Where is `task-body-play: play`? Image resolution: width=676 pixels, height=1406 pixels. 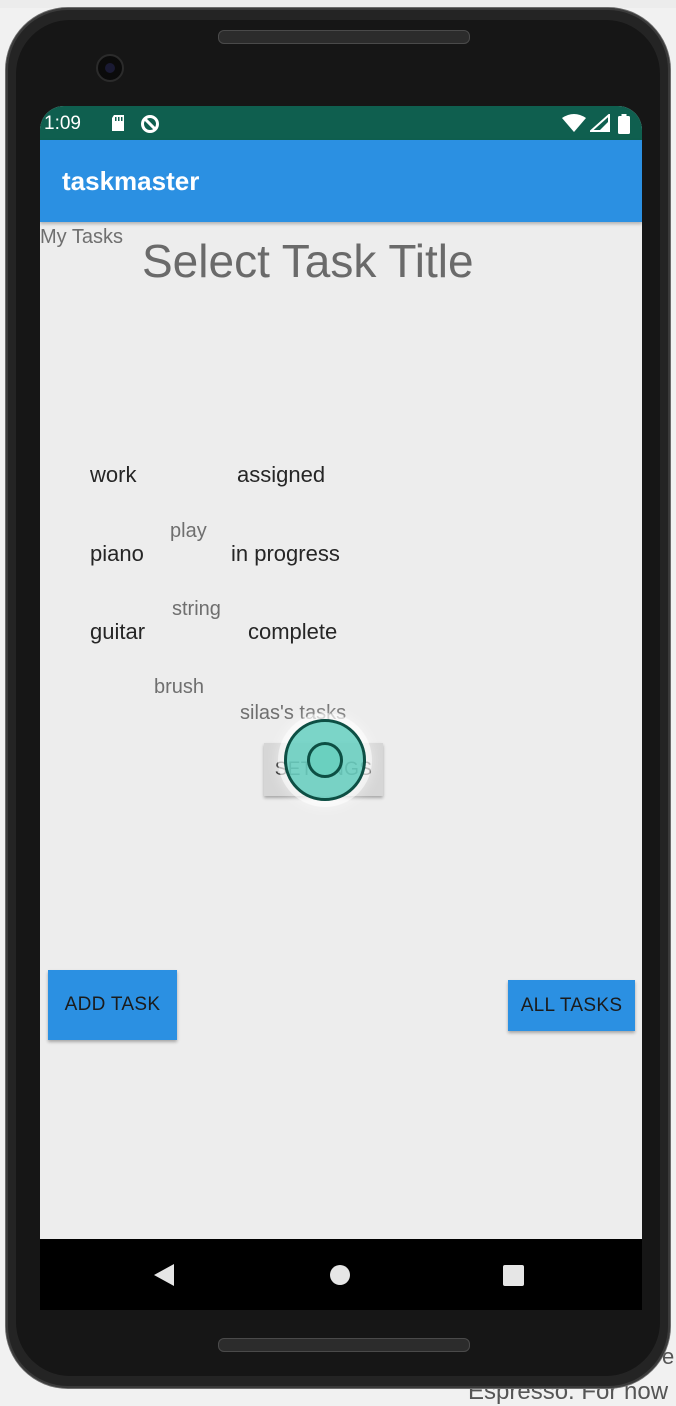
task-body-play: play is located at coordinates (188, 531).